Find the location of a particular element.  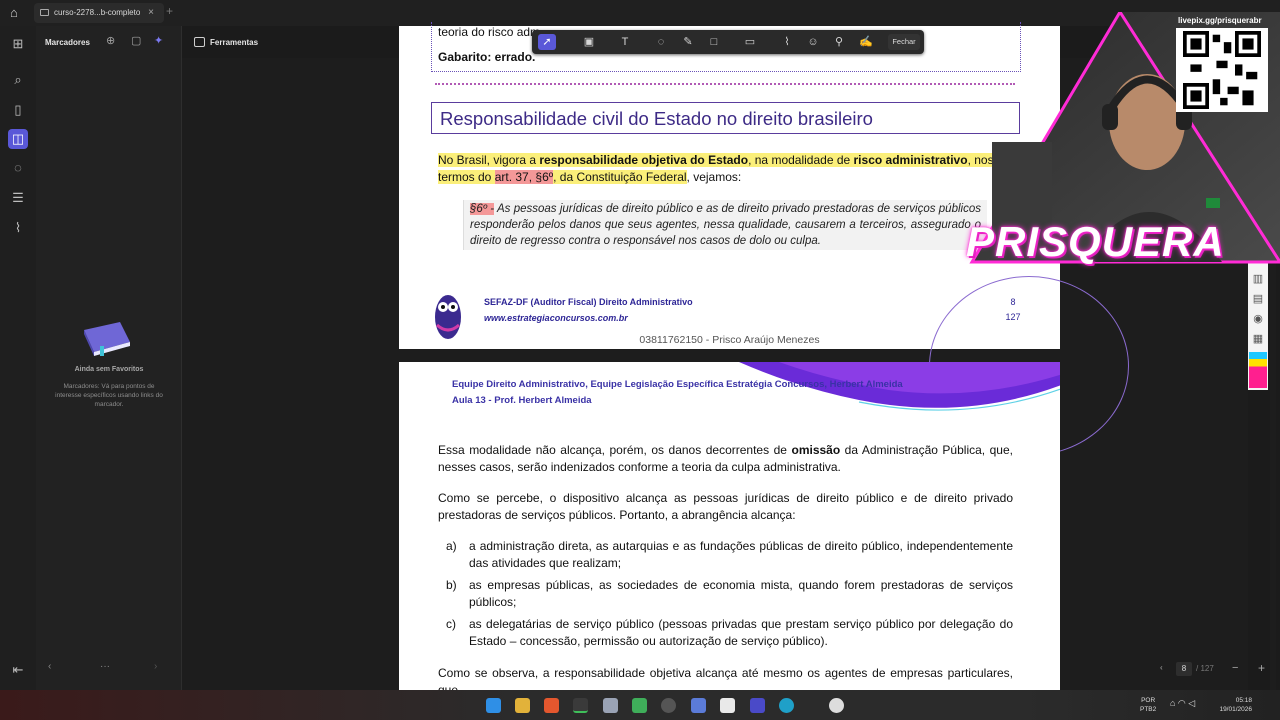

language-layout: PTB2 is located at coordinates (1148, 709).